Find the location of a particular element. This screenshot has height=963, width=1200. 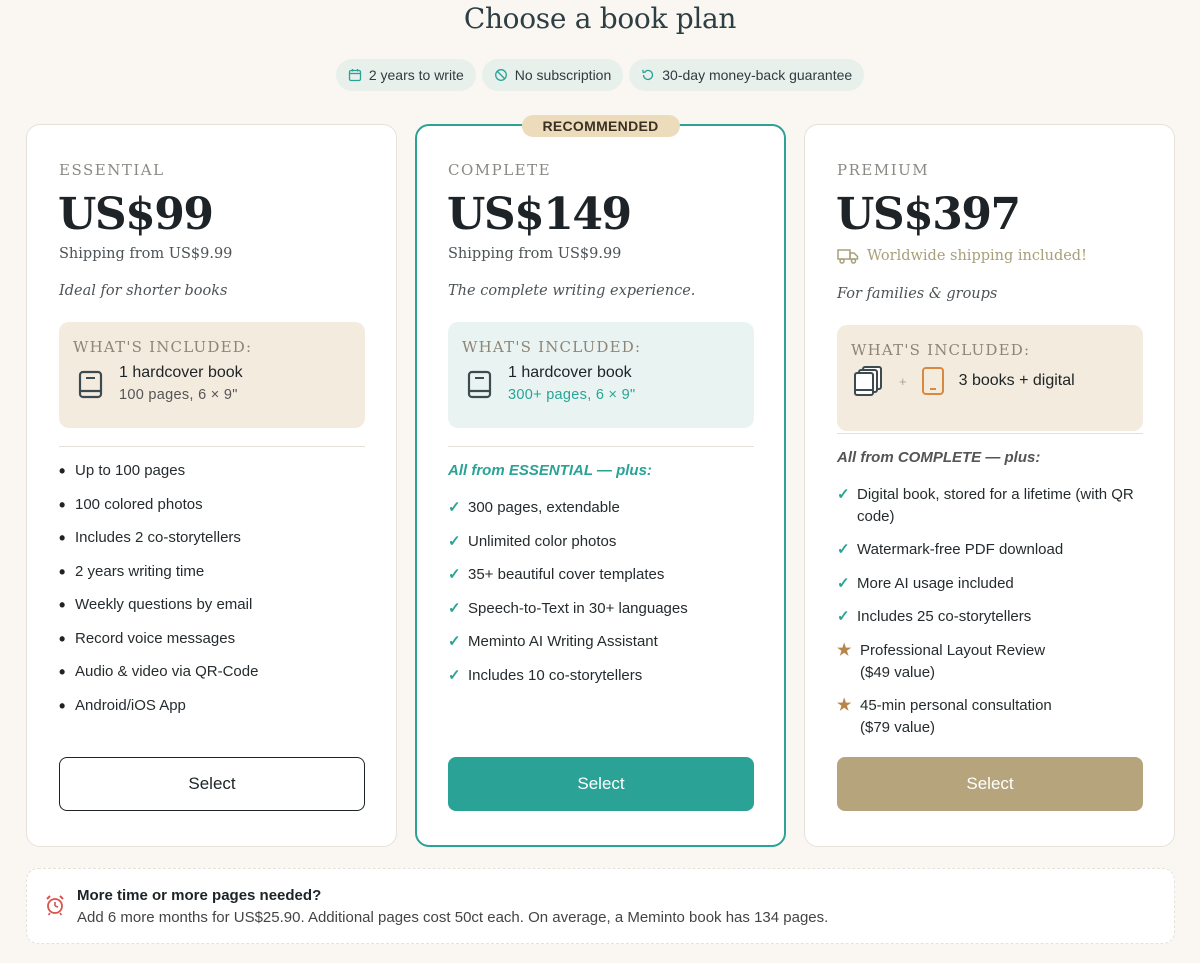

alarm-clock-icon is located at coordinates (55, 905).